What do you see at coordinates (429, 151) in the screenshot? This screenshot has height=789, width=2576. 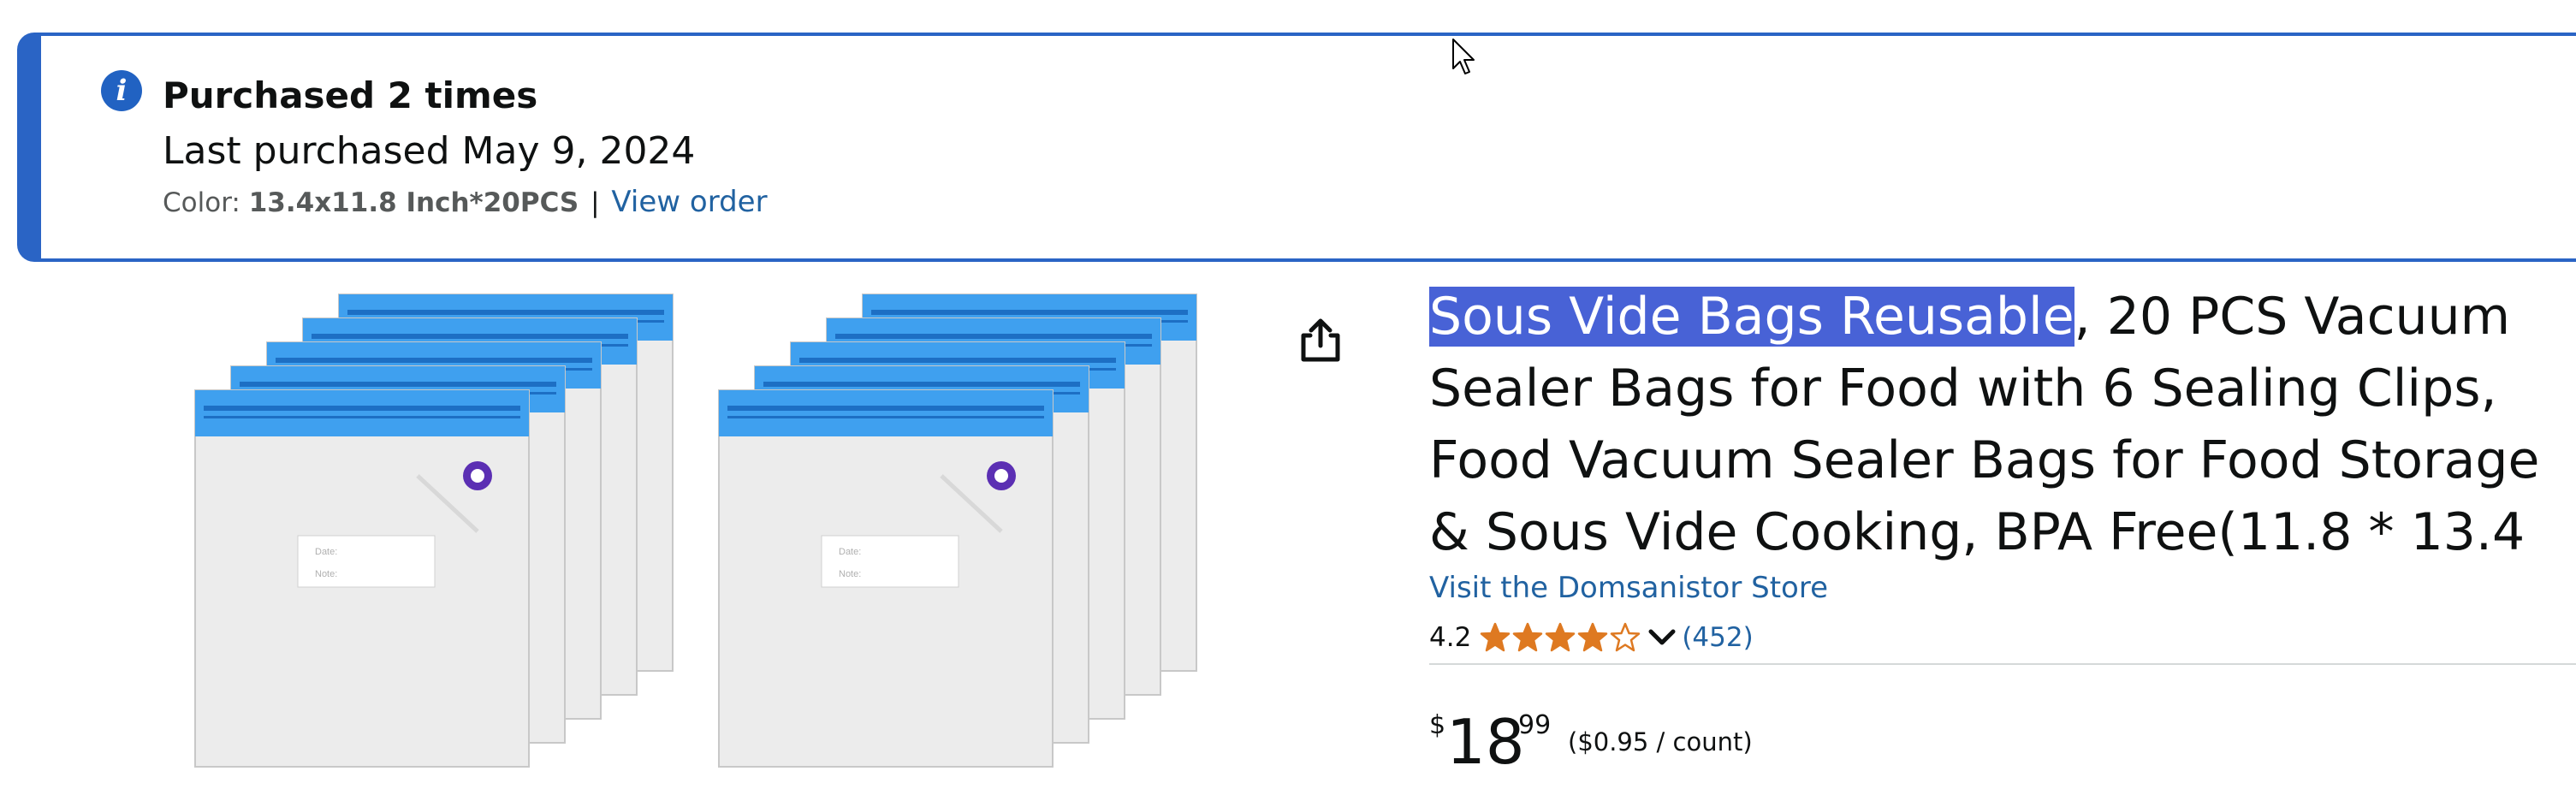 I see `last-purchased-text: Last purchased May 9, 2024` at bounding box center [429, 151].